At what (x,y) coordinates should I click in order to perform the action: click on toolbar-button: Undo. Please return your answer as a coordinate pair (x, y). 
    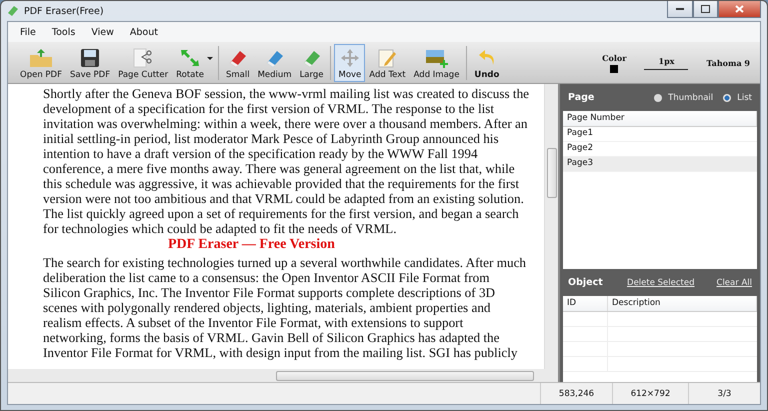
    Looking at the image, I should click on (487, 63).